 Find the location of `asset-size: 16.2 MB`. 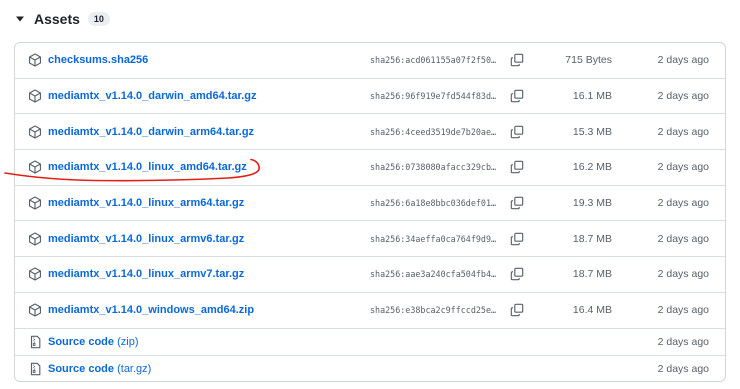

asset-size: 16.2 MB is located at coordinates (592, 167).